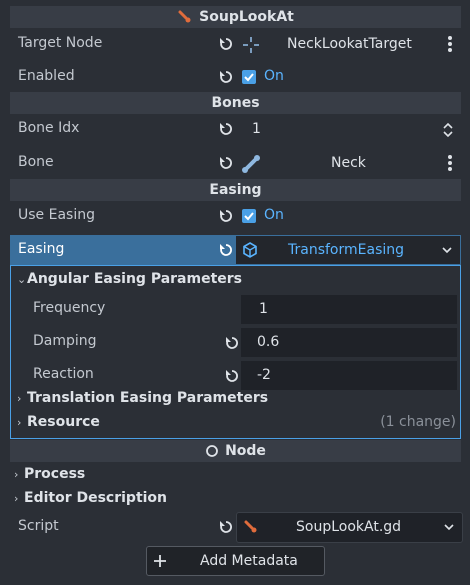 This screenshot has height=585, width=470. Describe the element at coordinates (41, 249) in the screenshot. I see `easing-label: Easing` at that location.